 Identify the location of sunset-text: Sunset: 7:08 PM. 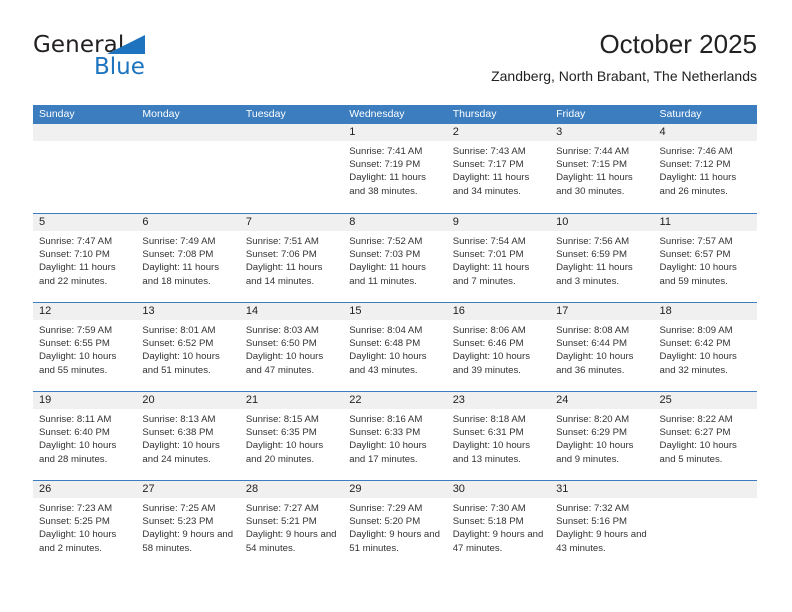
(178, 255).